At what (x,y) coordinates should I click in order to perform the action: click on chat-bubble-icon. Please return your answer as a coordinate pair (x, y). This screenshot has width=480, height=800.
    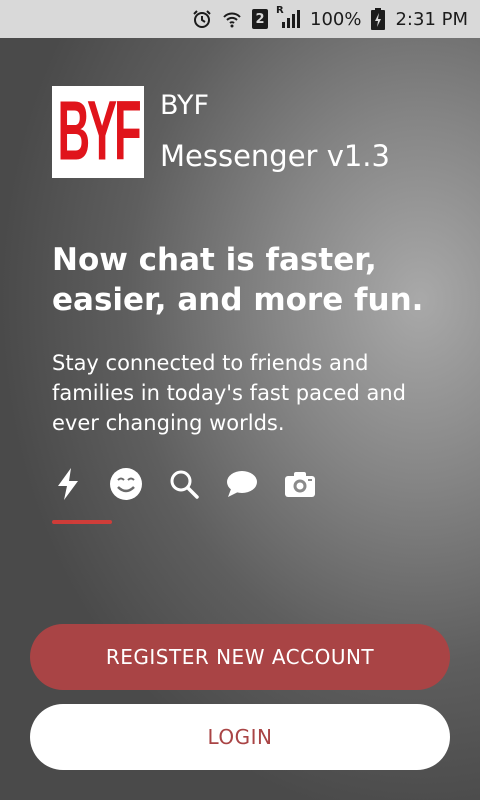
    Looking at the image, I should click on (242, 484).